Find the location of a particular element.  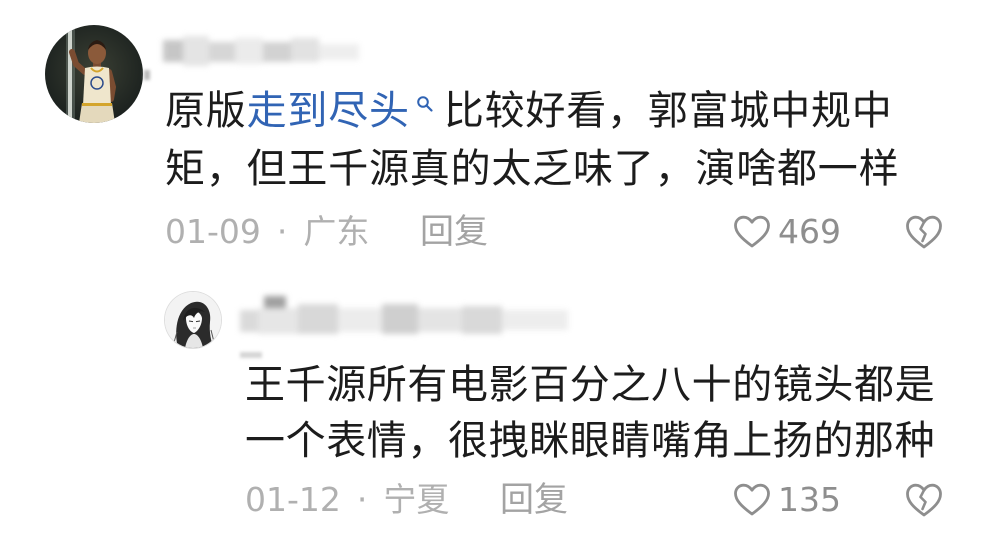

reply-username-blurred is located at coordinates (407, 321).